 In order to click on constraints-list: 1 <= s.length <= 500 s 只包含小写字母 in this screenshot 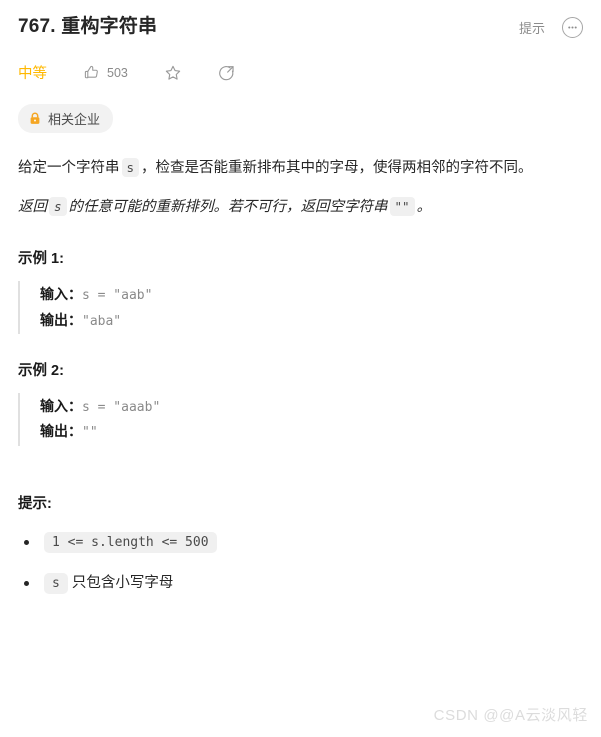, I will do `click(300, 563)`.